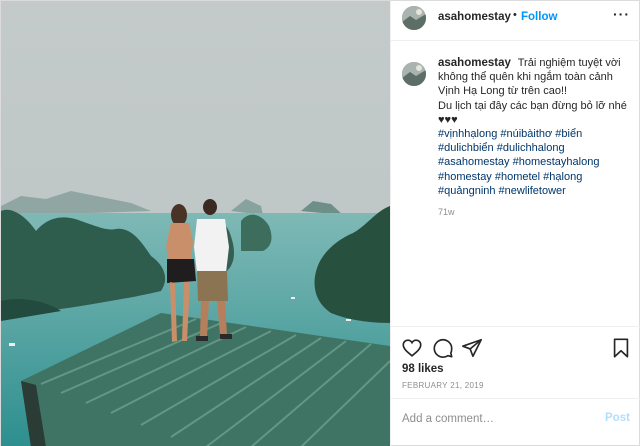  Describe the element at coordinates (474, 63) in the screenshot. I see `caption-username: asahomestay` at that location.